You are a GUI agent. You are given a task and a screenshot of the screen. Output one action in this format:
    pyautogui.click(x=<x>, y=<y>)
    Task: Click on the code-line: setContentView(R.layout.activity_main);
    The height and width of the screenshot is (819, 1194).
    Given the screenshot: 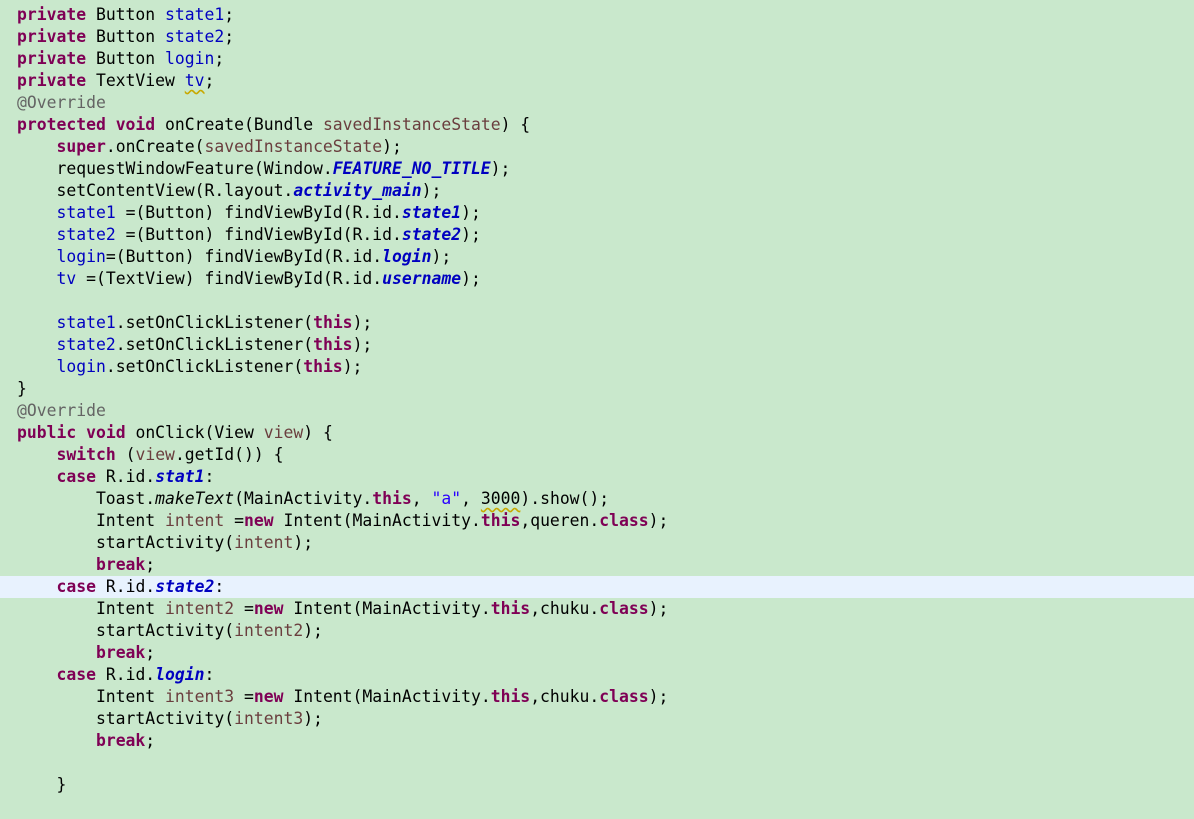 What is the action you would take?
    pyautogui.click(x=597, y=191)
    